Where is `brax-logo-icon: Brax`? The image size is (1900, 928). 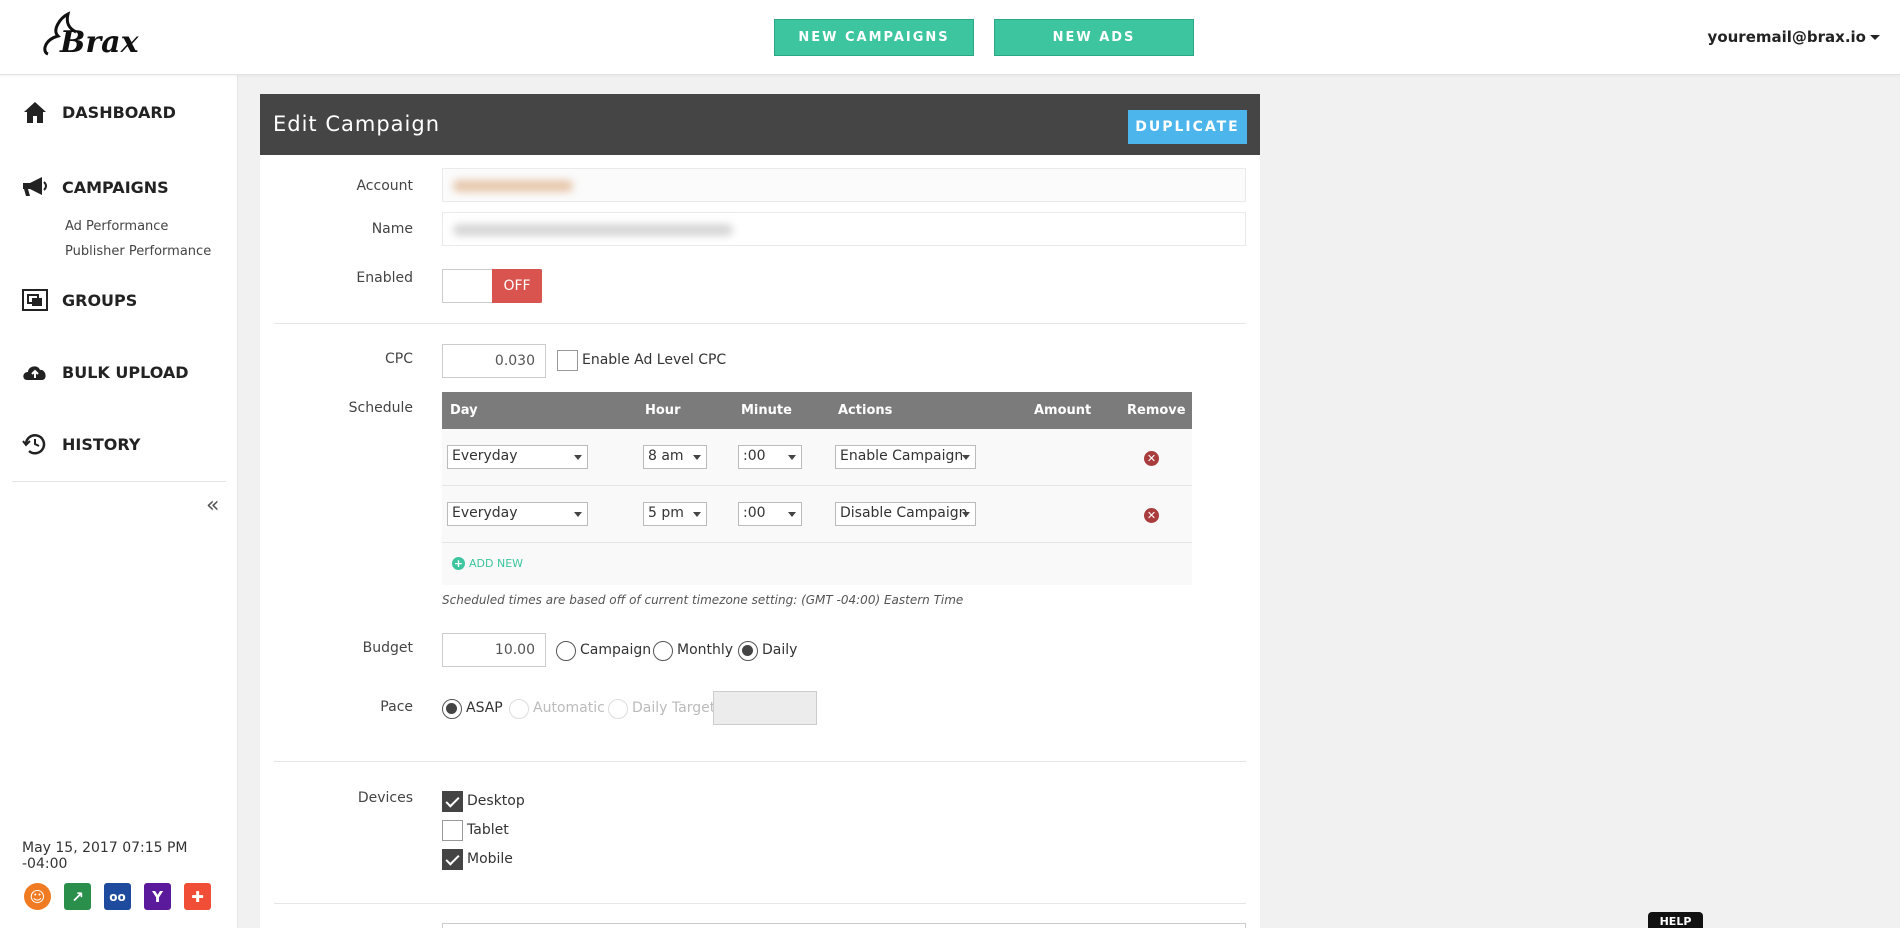 brax-logo-icon: Brax is located at coordinates (91, 35).